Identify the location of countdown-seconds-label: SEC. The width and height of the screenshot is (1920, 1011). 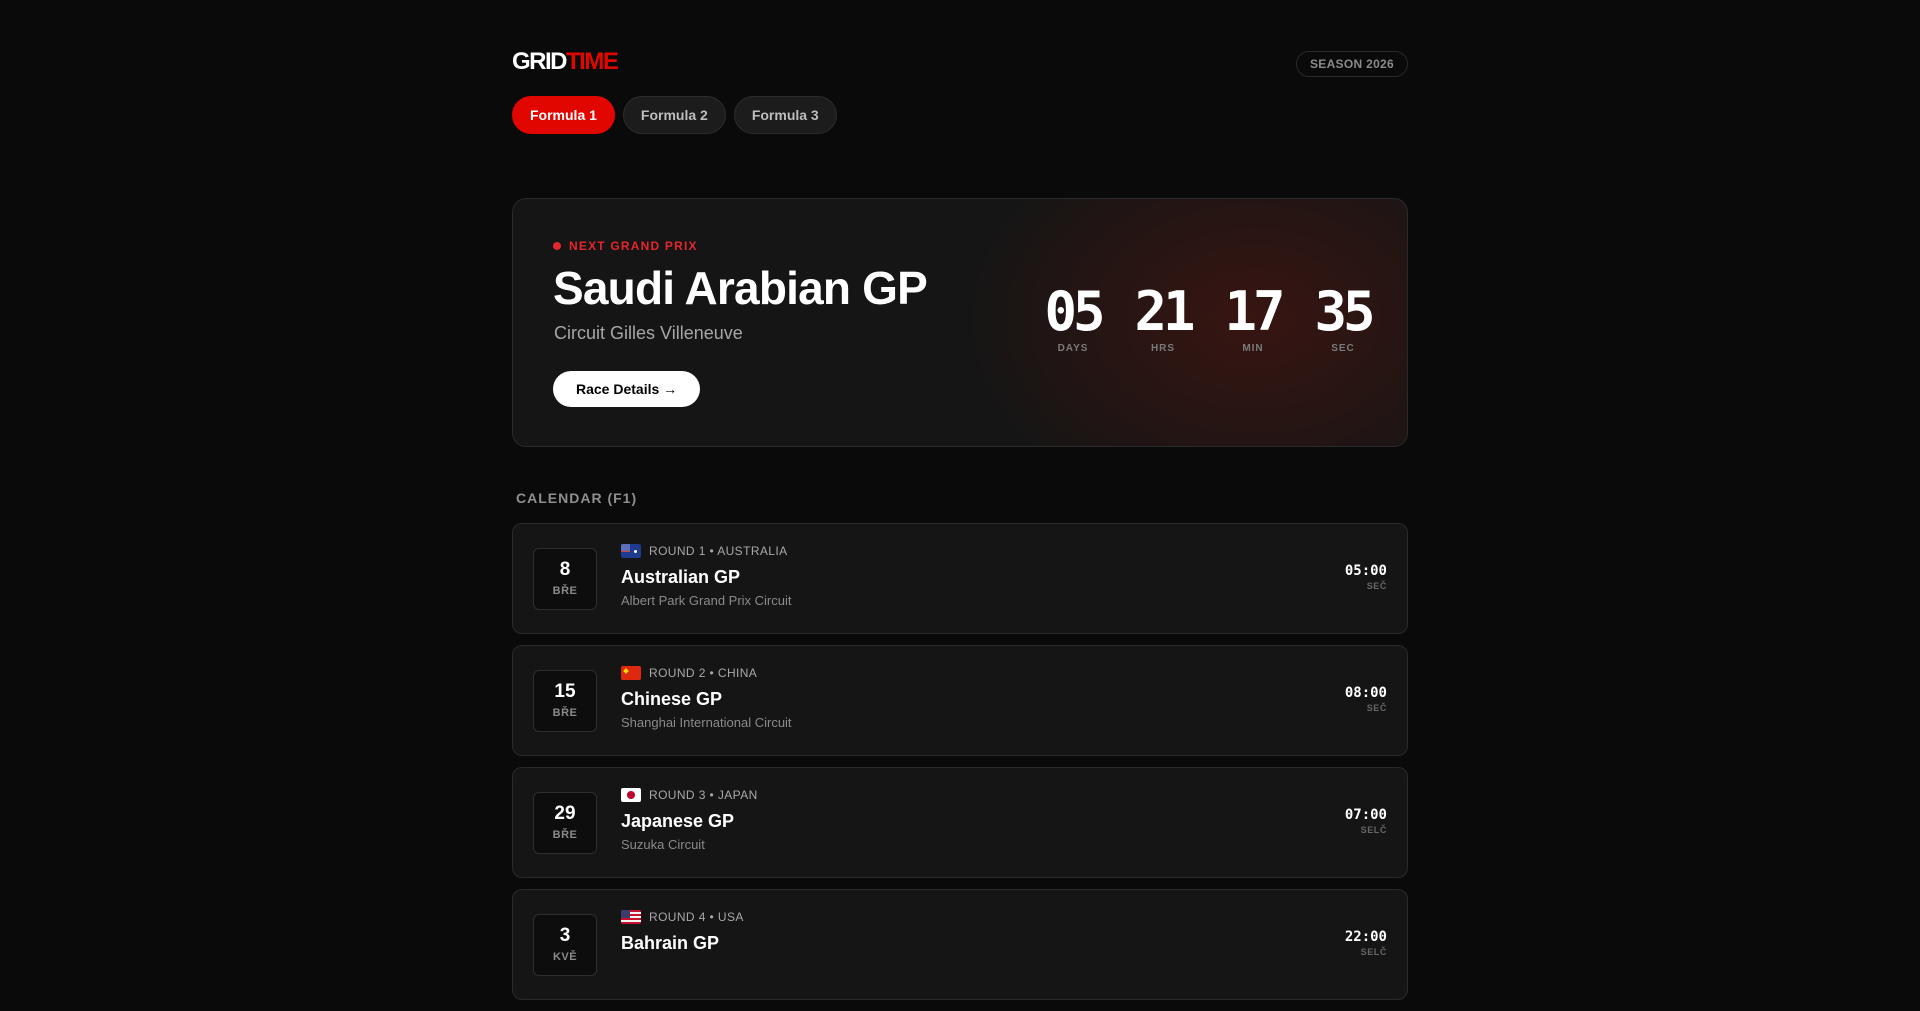
(1343, 348).